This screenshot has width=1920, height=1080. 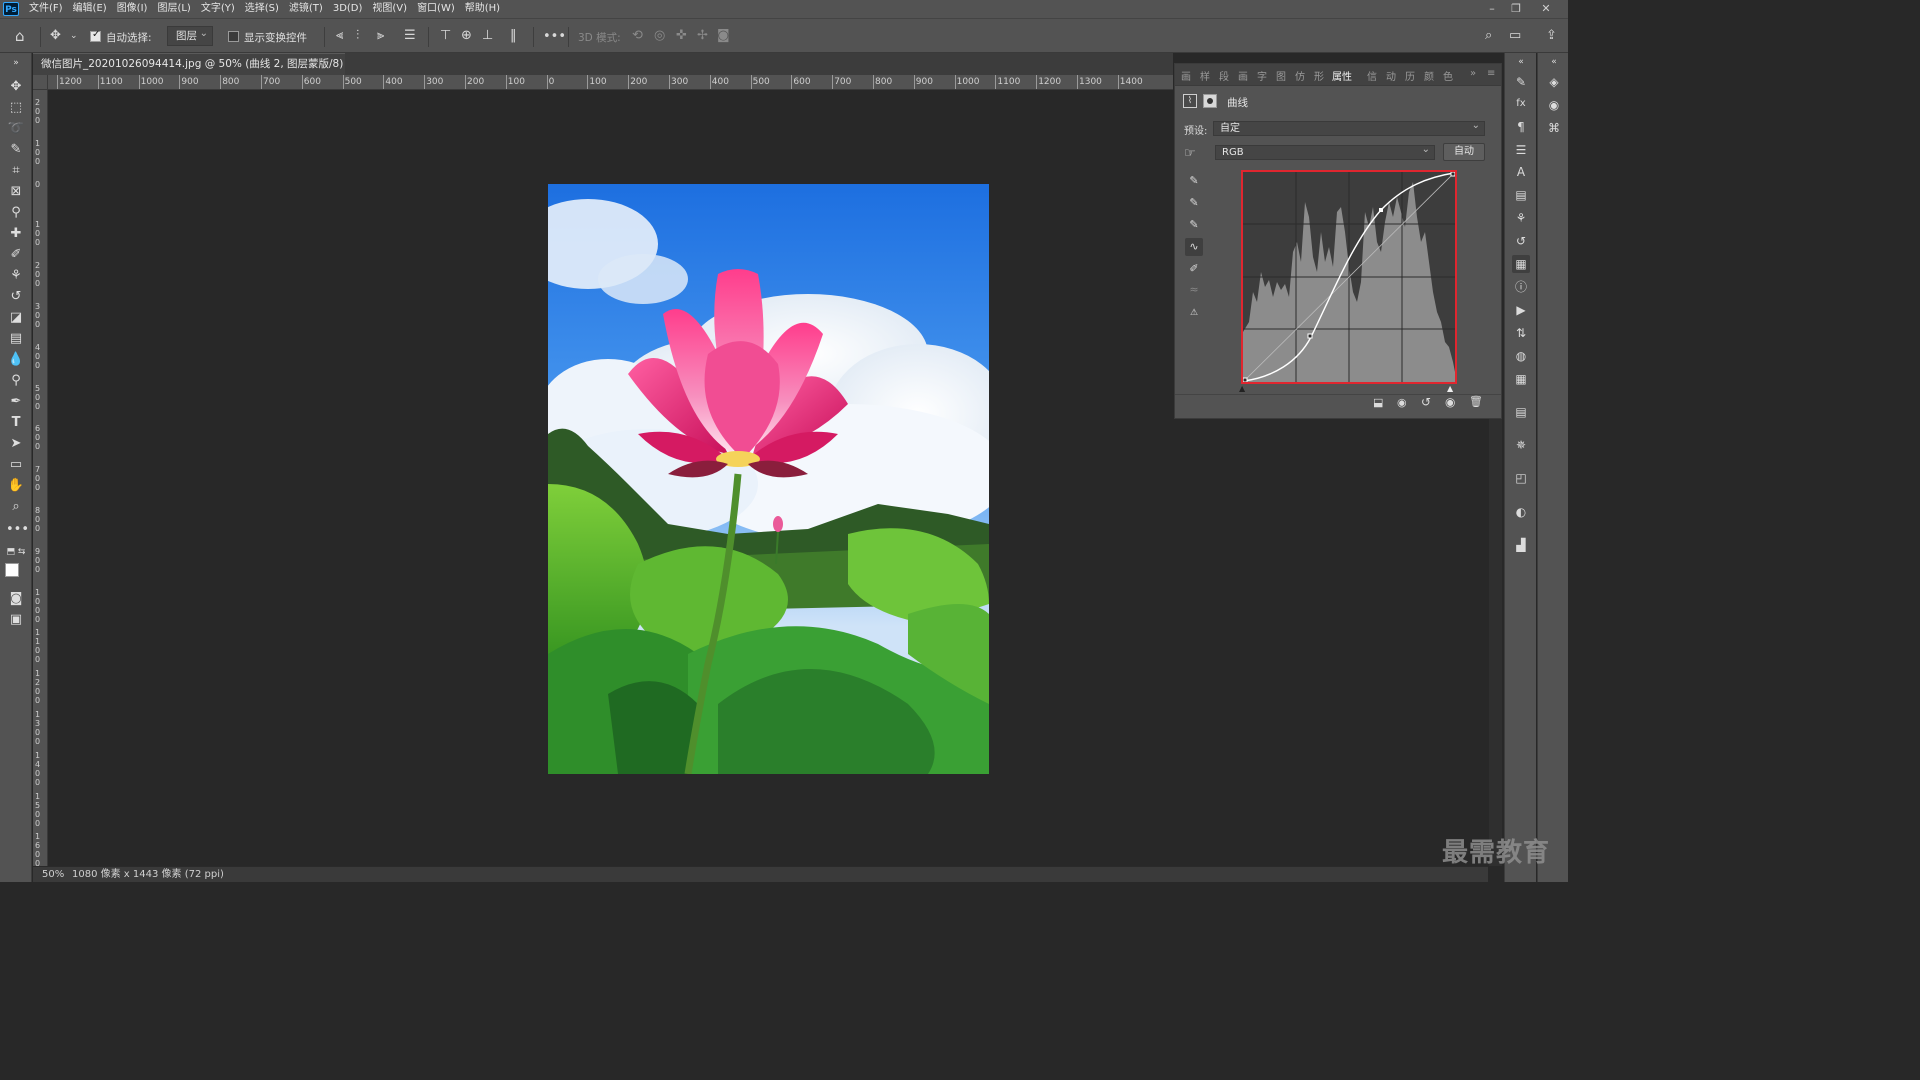 I want to click on menu-3d: 3D(D), so click(x=348, y=9).